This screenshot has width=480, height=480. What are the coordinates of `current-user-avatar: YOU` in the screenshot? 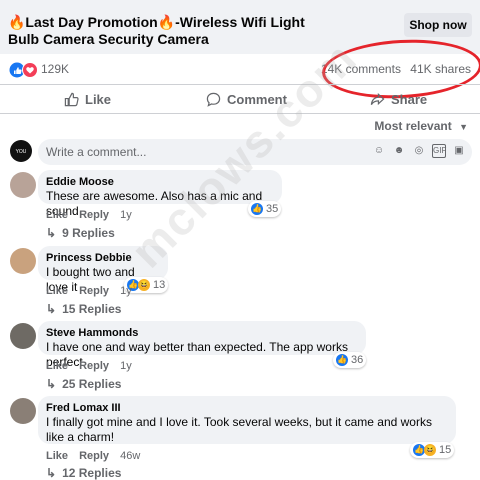 It's located at (21, 151).